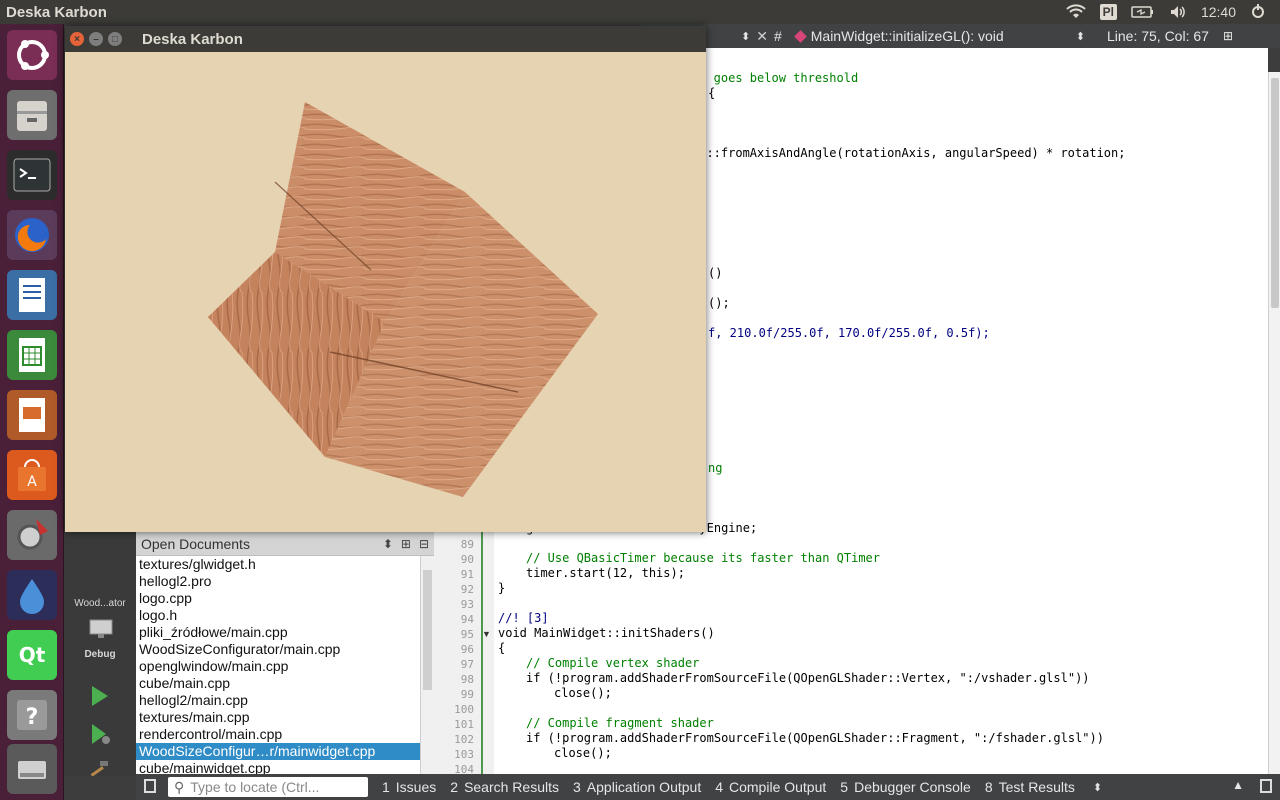  I want to click on target-label: Wood...ator, so click(100, 603).